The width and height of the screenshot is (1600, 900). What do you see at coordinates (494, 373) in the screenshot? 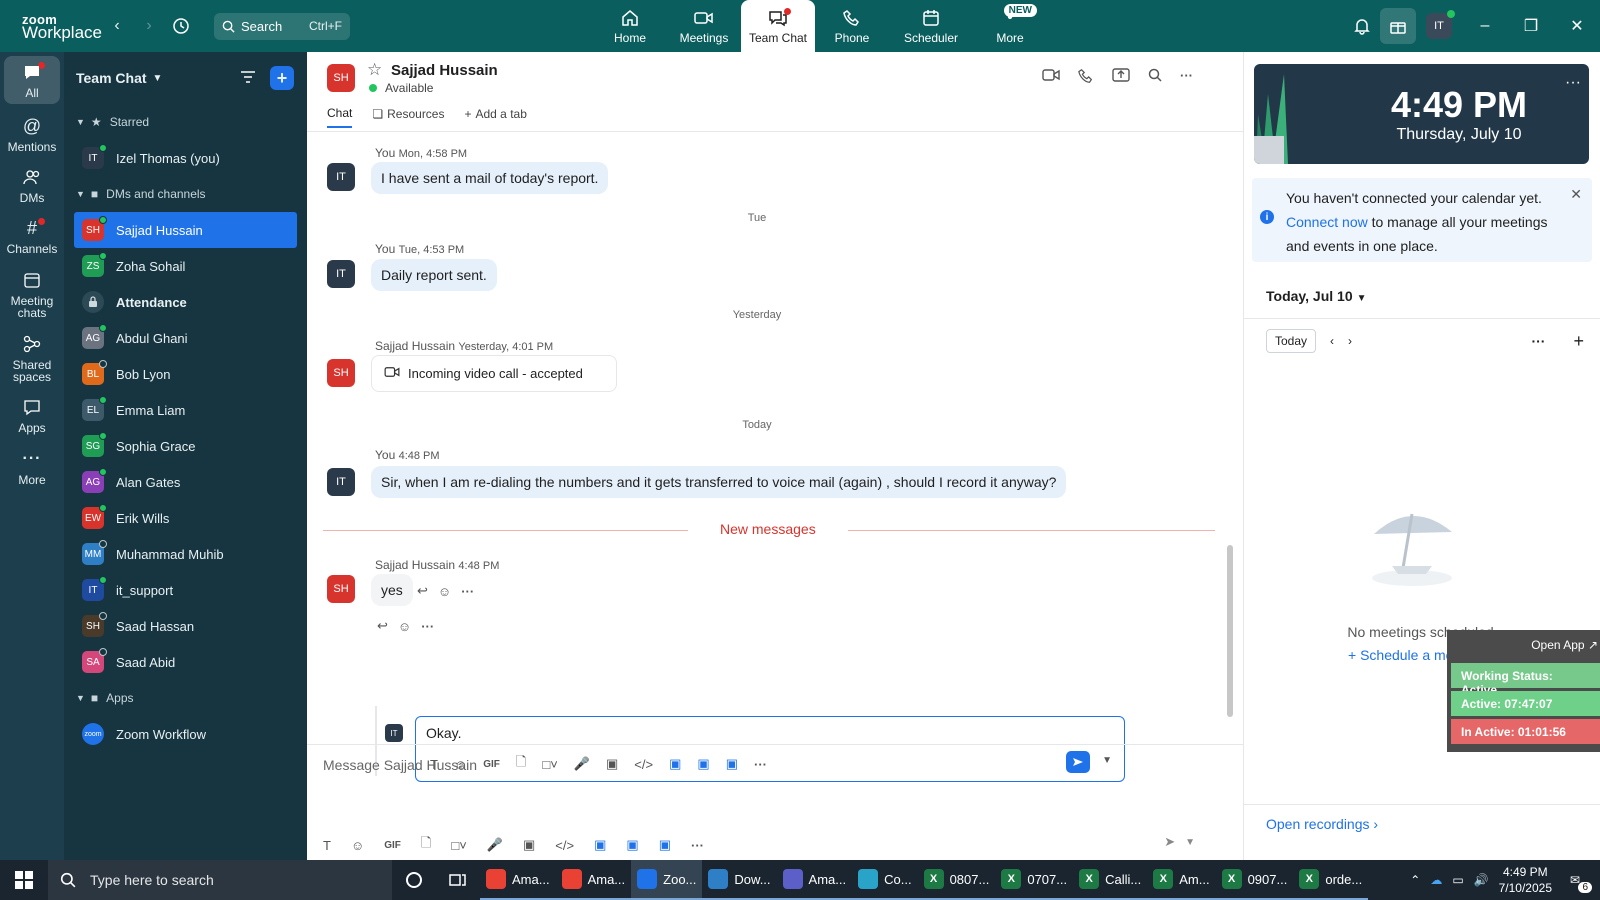
I see `call-card: Incoming video call - accepted` at bounding box center [494, 373].